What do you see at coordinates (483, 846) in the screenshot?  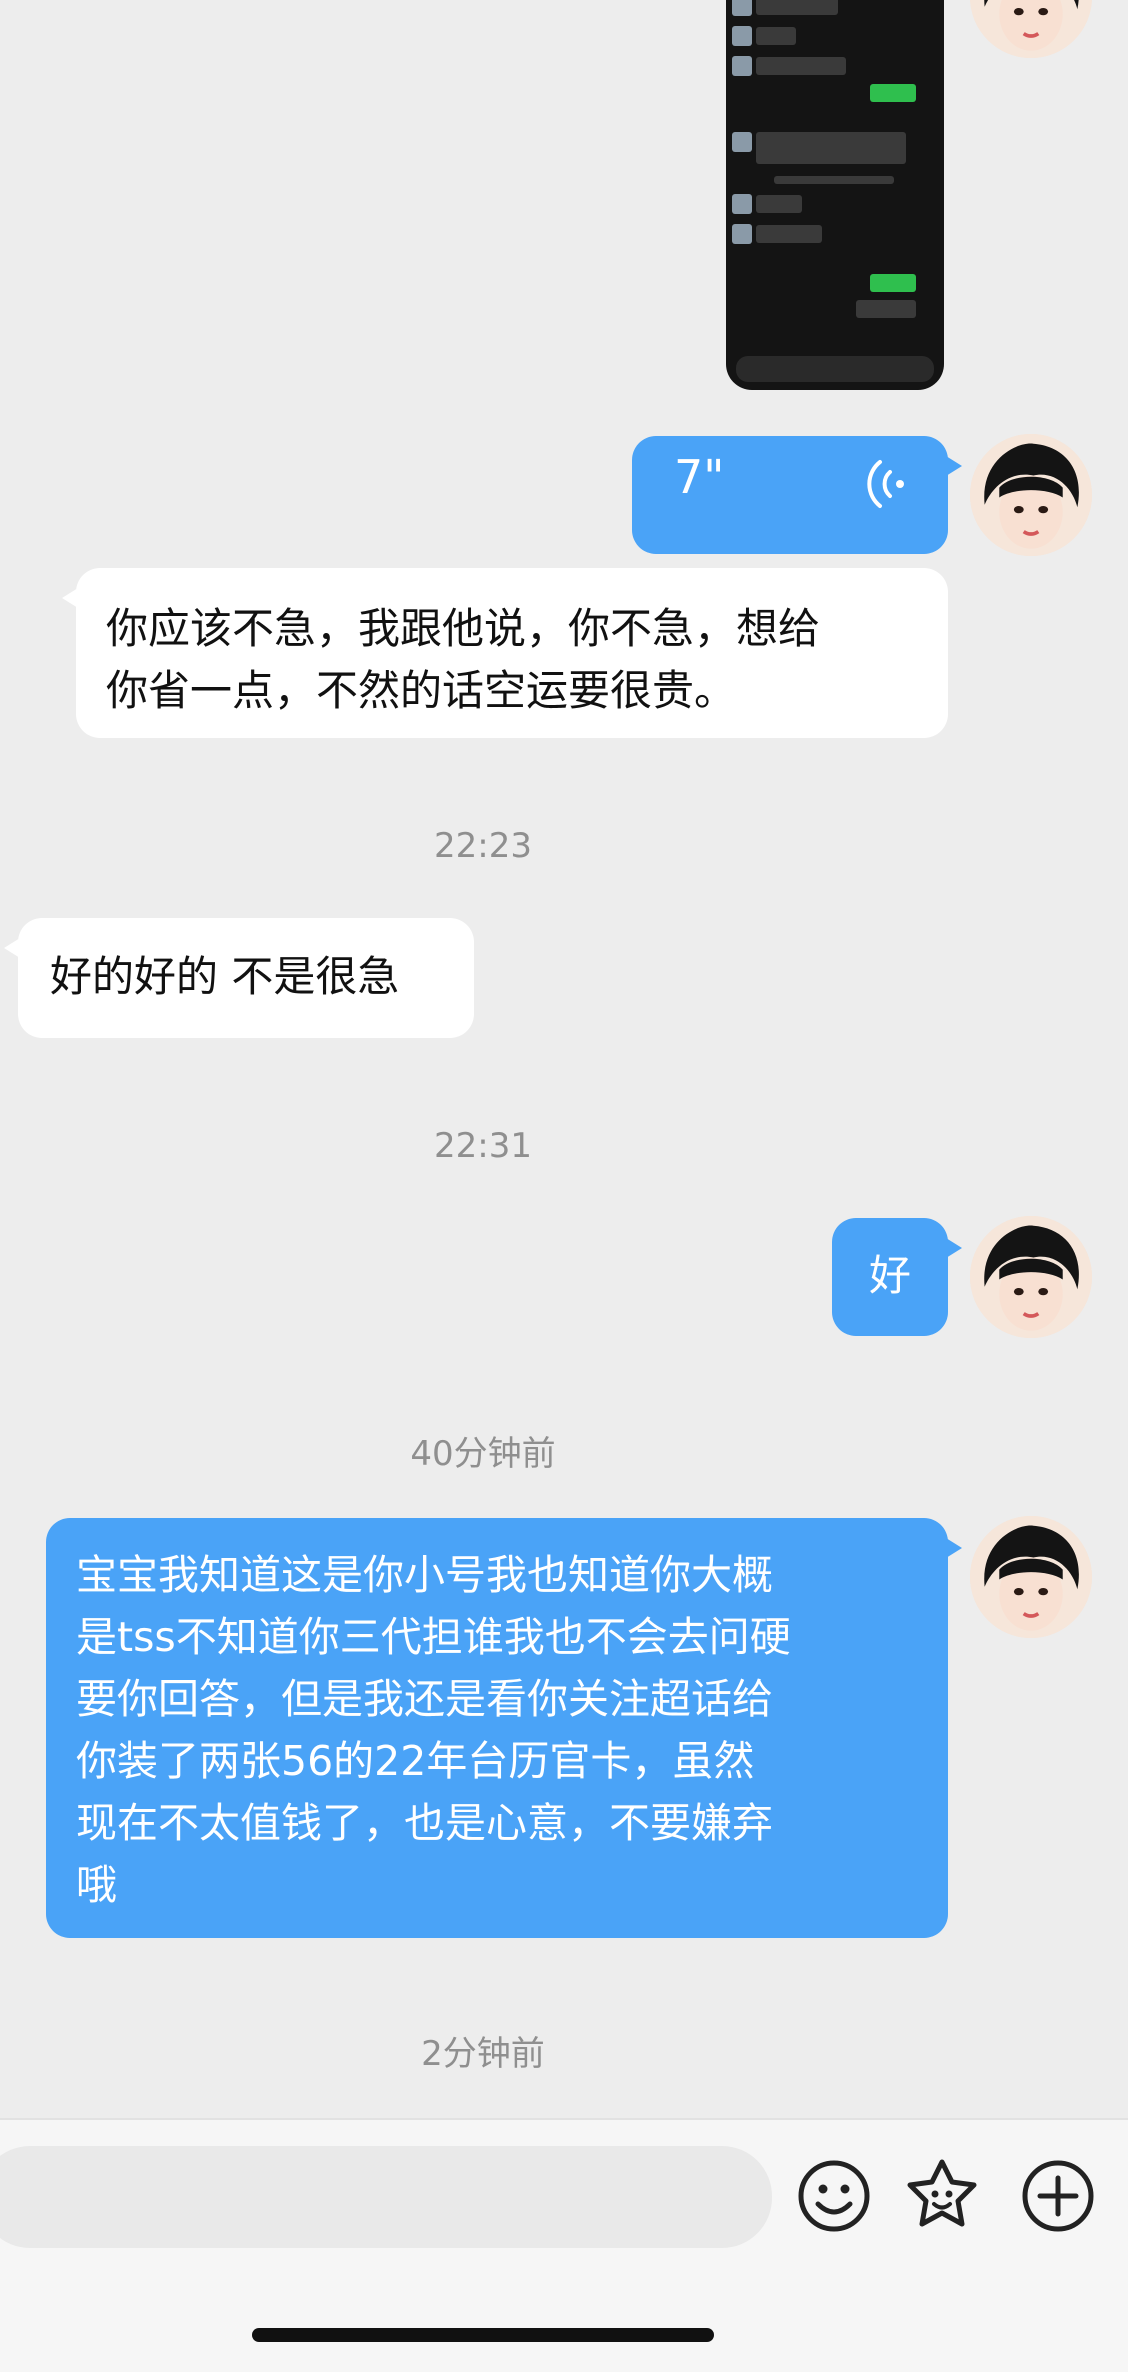 I see `timestamp: 22:23` at bounding box center [483, 846].